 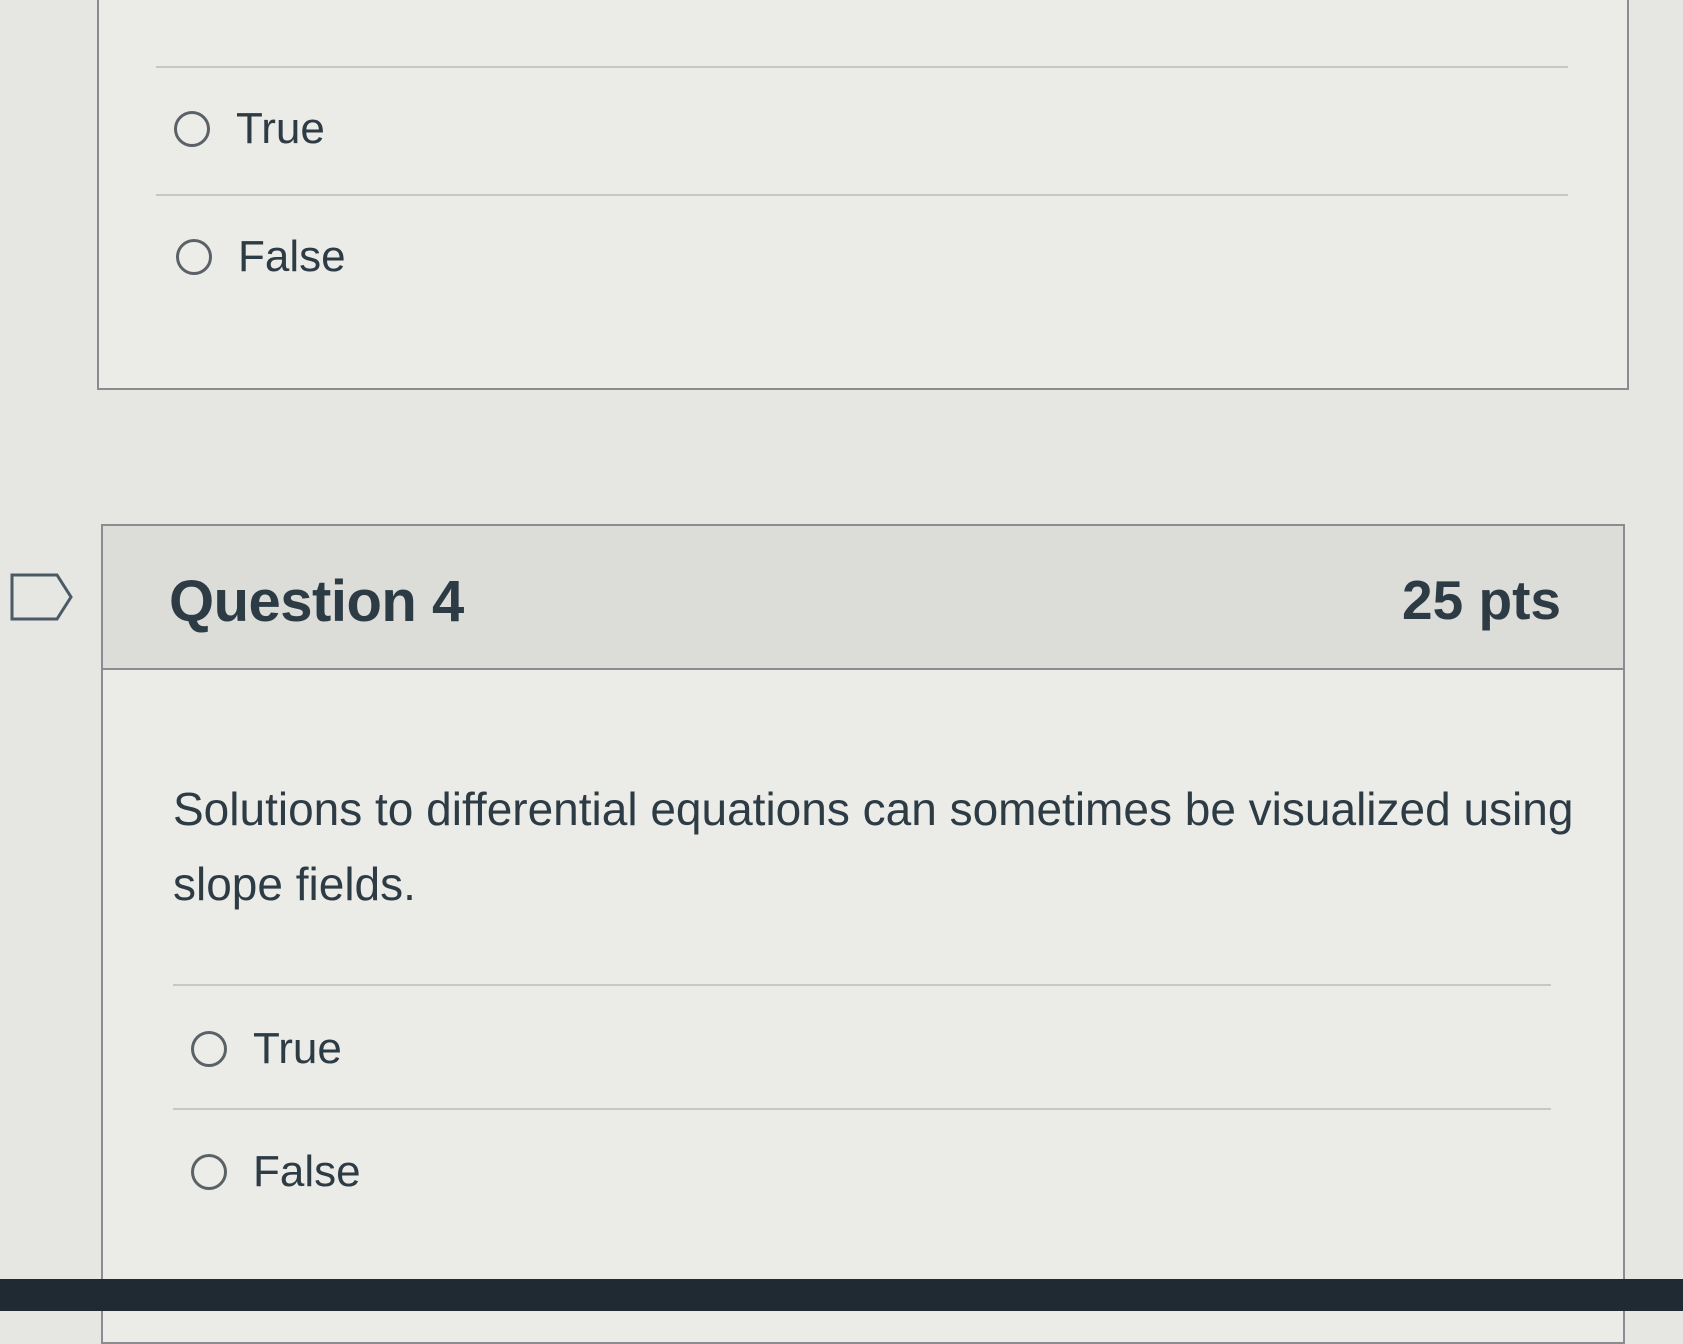 I want to click on question-title: Question 4, so click(x=316, y=601).